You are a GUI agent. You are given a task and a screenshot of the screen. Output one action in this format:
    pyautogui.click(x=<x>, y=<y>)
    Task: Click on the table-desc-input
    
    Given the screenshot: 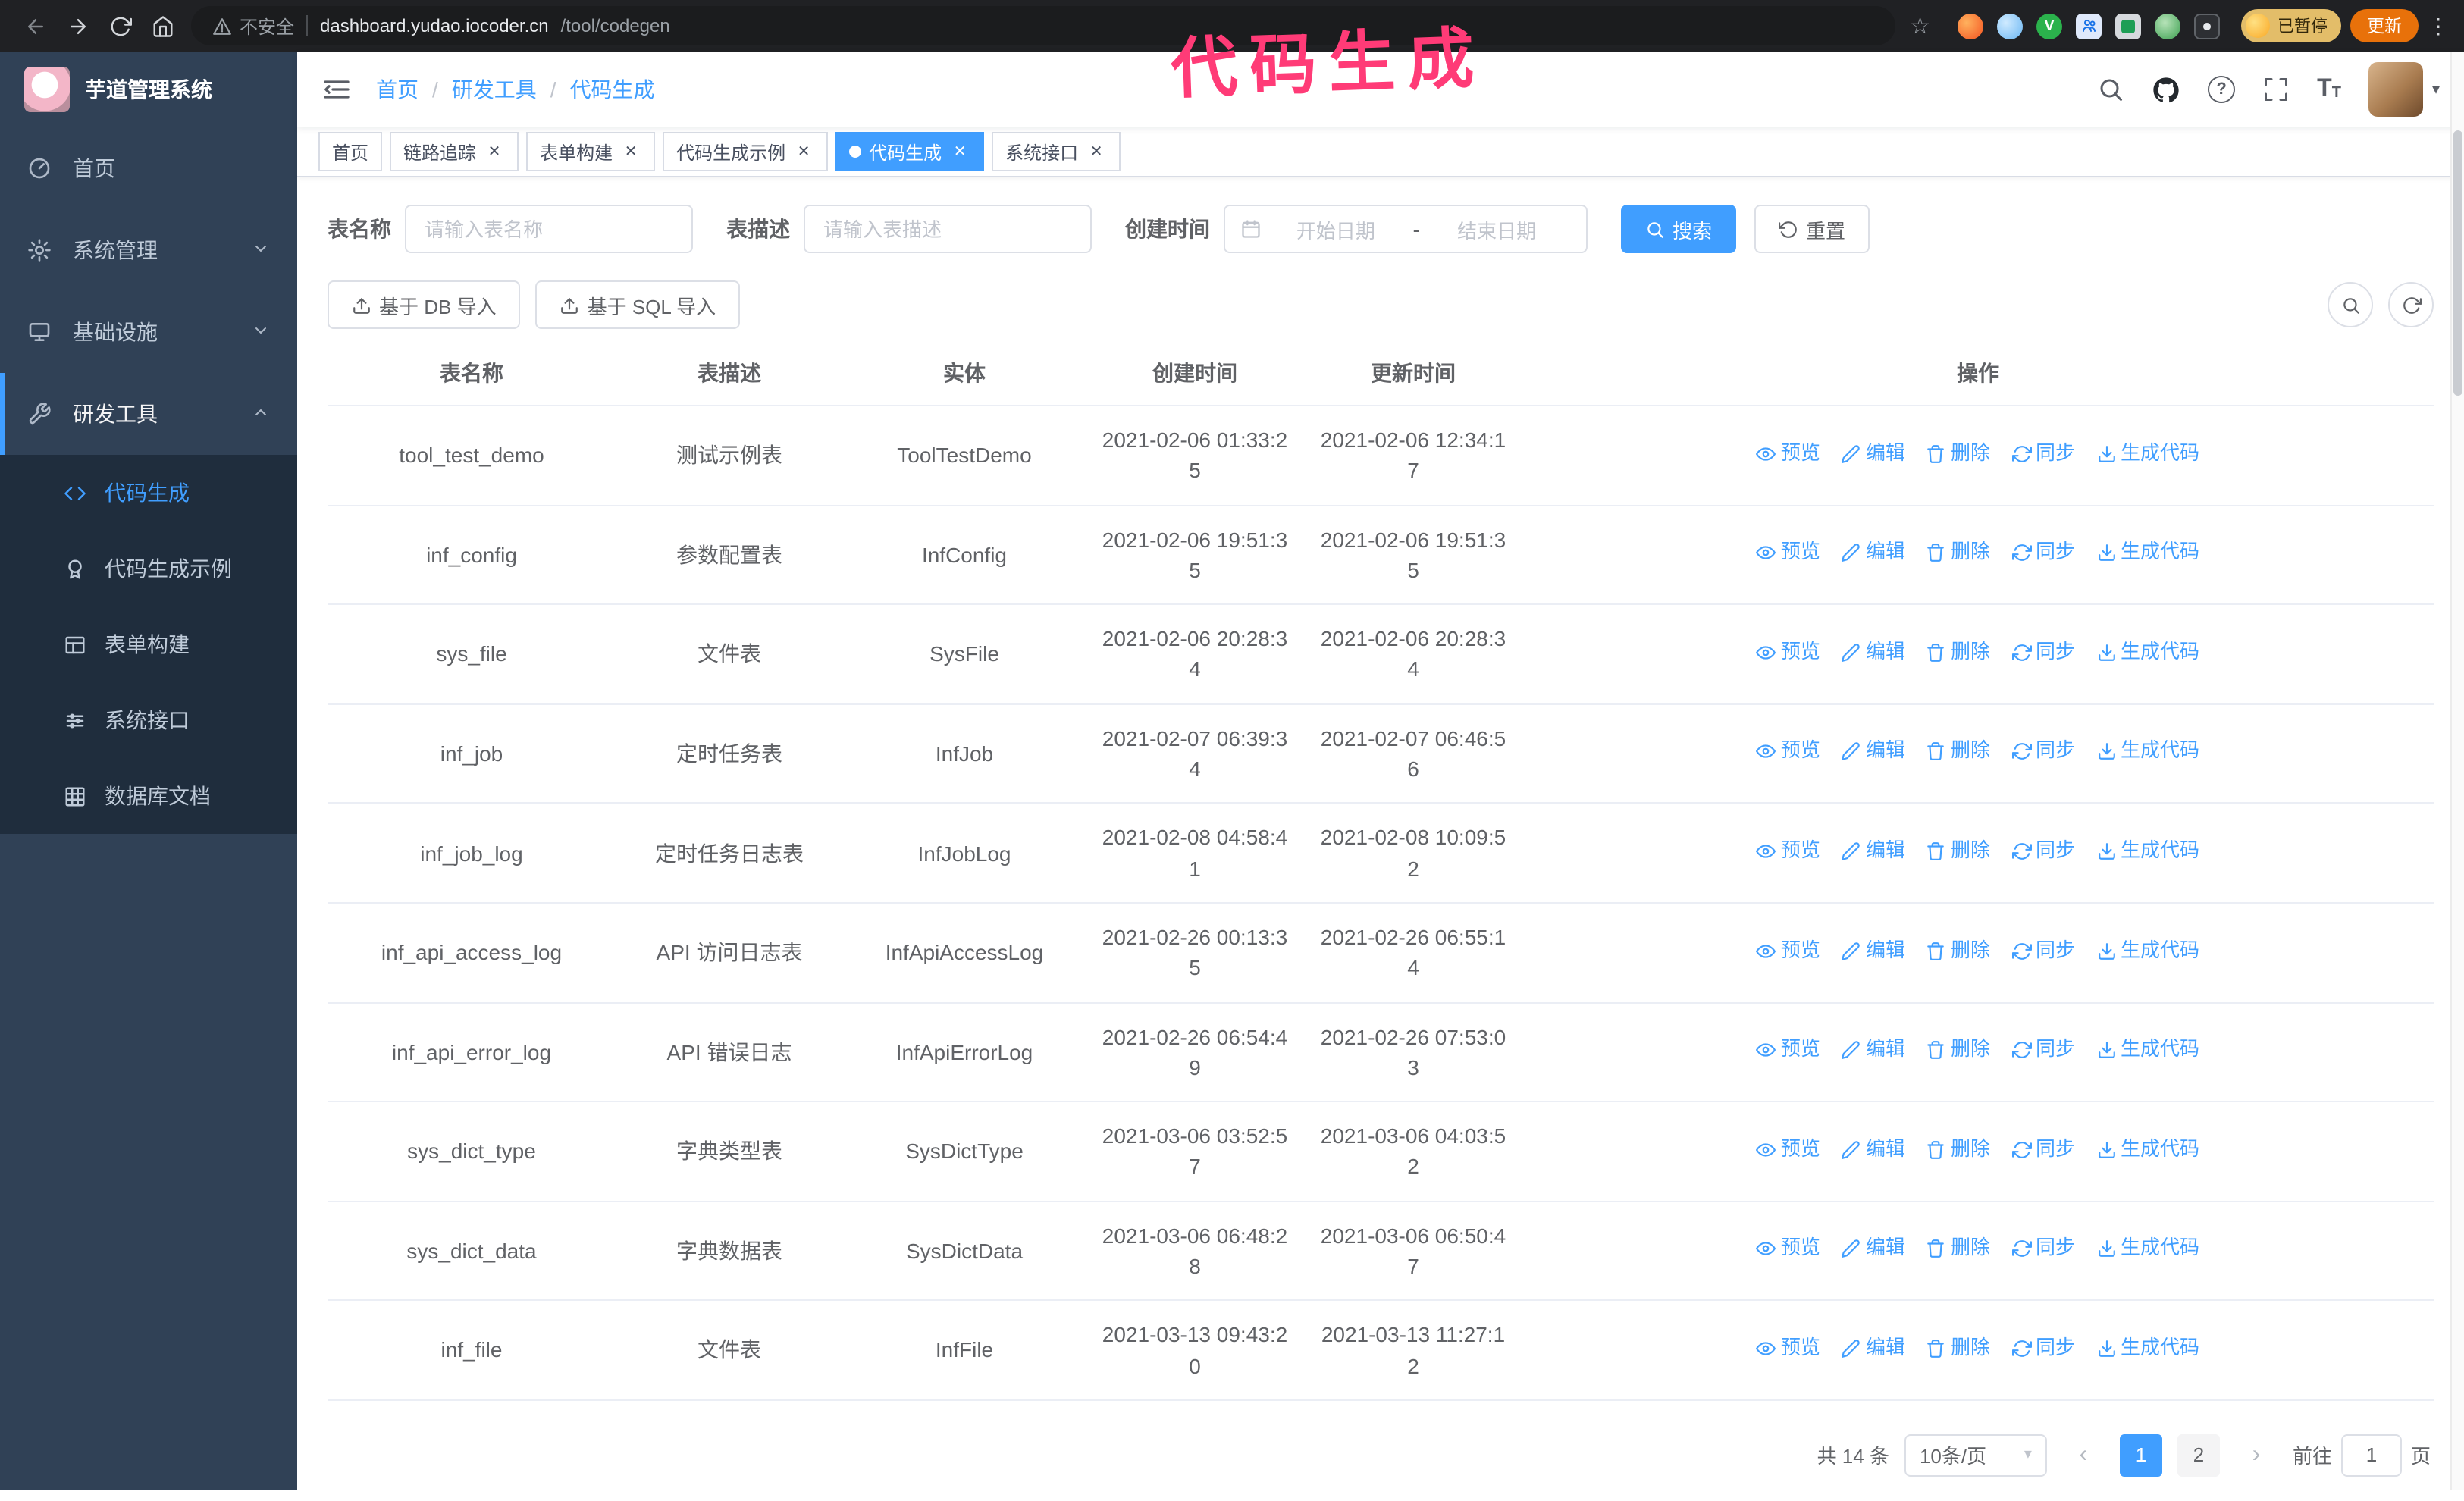 What is the action you would take?
    pyautogui.click(x=948, y=229)
    